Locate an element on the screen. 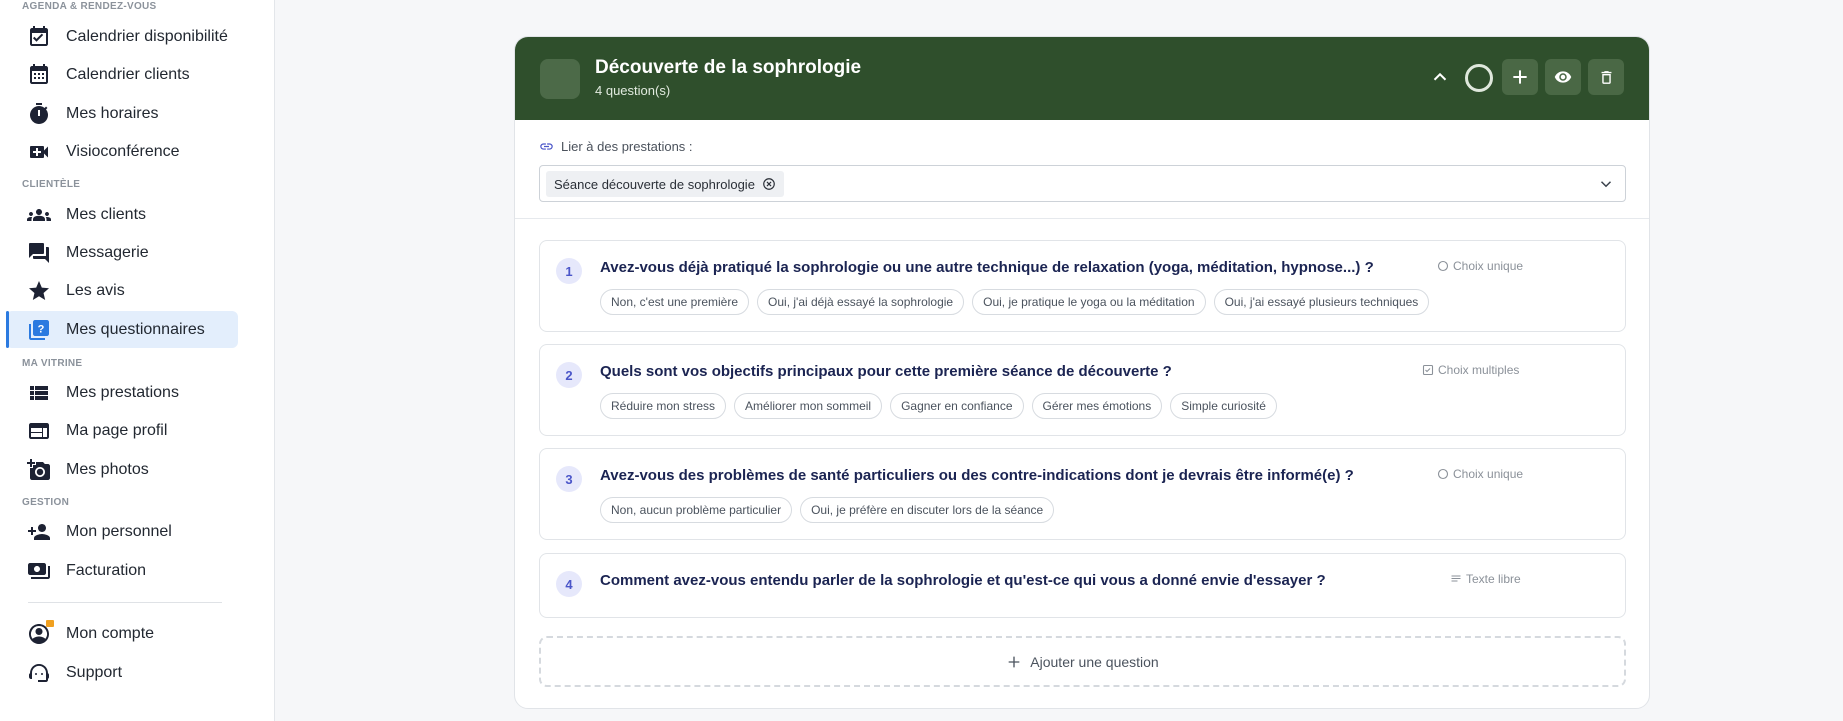 The height and width of the screenshot is (721, 1843). sidebar-item-facturation: Facturation is located at coordinates (122, 570).